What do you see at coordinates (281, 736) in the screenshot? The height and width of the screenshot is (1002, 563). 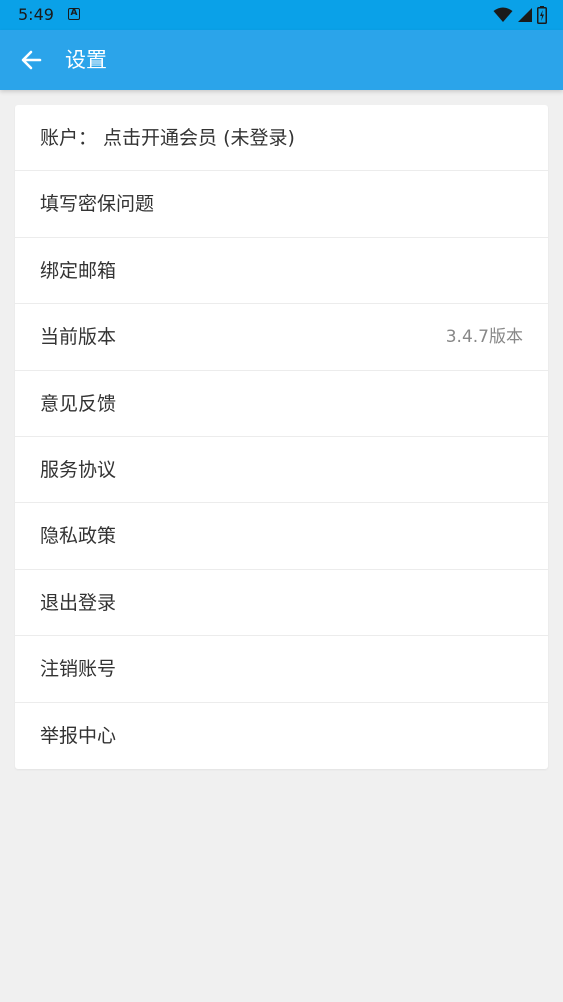 I see `settings-item-report-center: 举报中心` at bounding box center [281, 736].